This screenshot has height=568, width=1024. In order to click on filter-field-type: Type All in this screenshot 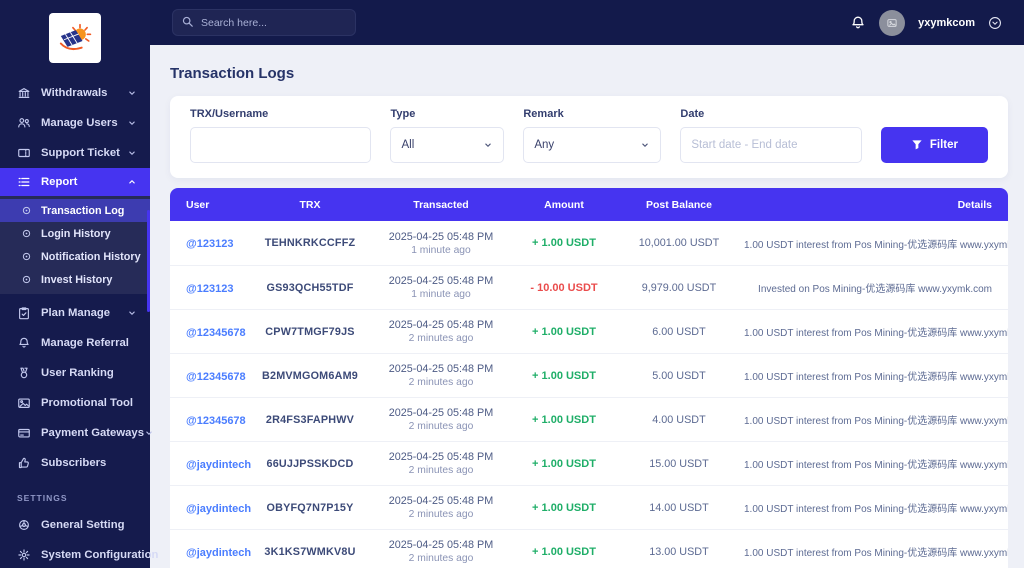, I will do `click(447, 135)`.